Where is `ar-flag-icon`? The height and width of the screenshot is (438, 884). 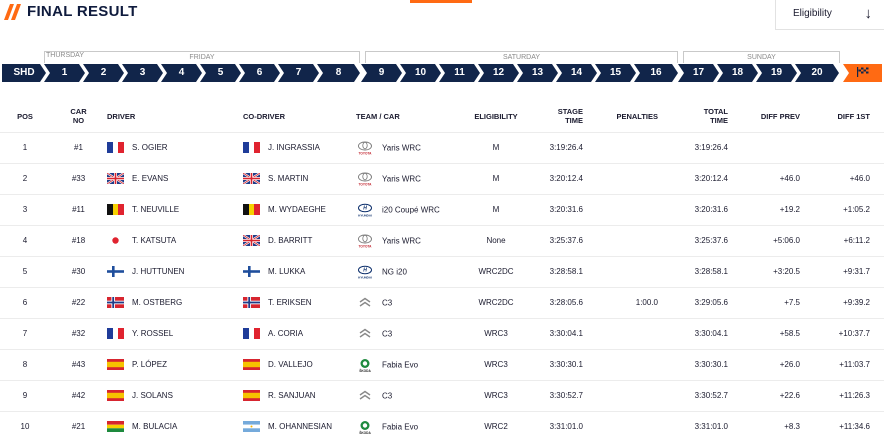 ar-flag-icon is located at coordinates (251, 427).